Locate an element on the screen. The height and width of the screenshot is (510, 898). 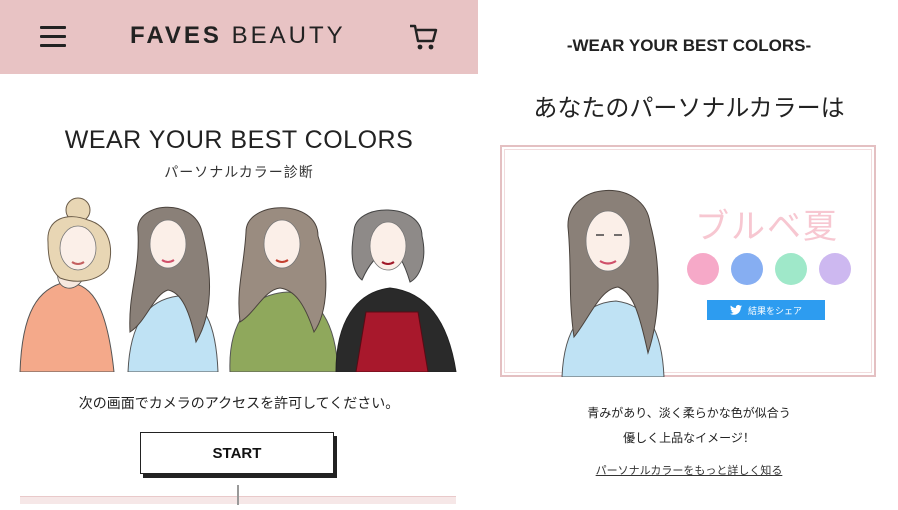
result-description-line2: 優しく上品なイメージ！ is located at coordinates (689, 438).